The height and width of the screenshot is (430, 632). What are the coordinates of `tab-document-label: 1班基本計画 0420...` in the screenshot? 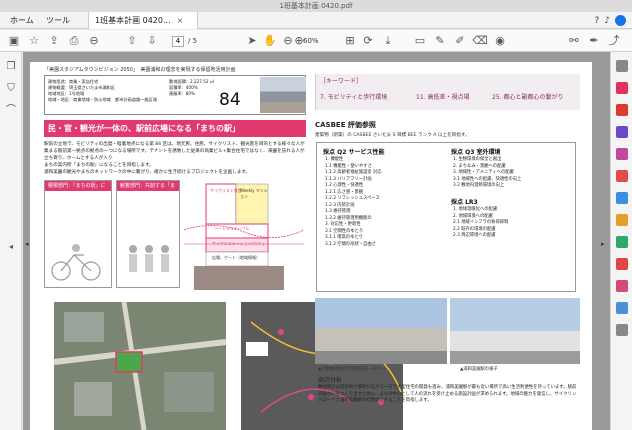 It's located at (133, 20).